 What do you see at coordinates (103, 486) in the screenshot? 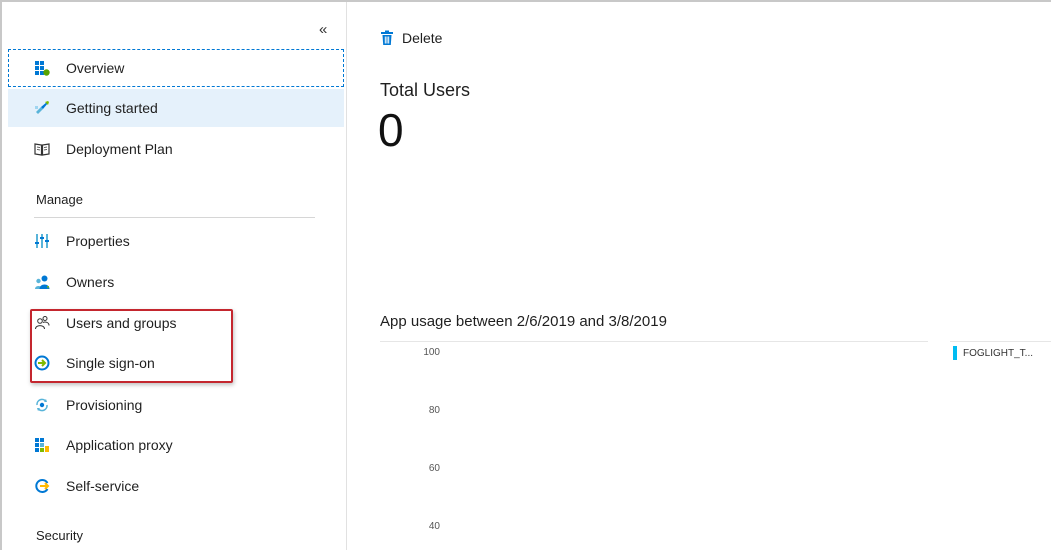
I see `sidebar-item-label: Self-service` at bounding box center [103, 486].